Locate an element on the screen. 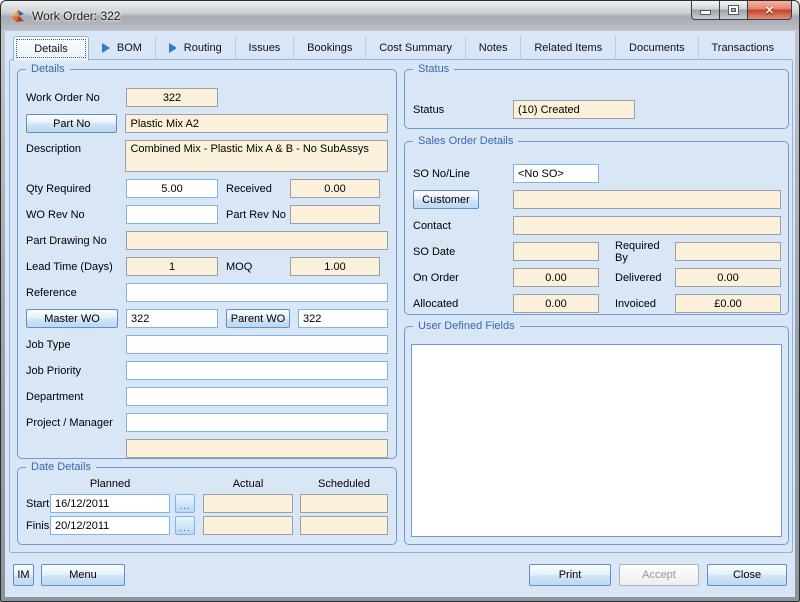 The image size is (800, 602). on-order-label: On Order is located at coordinates (436, 277).